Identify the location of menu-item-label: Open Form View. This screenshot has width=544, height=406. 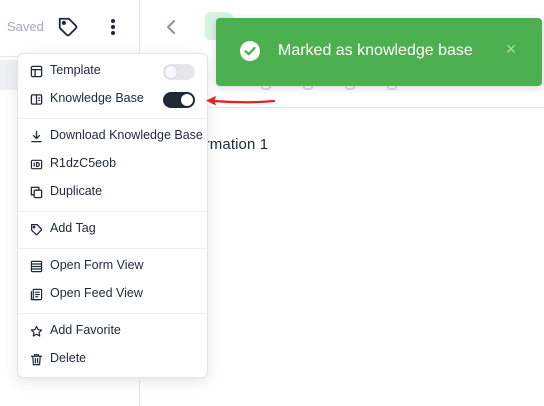
(97, 265).